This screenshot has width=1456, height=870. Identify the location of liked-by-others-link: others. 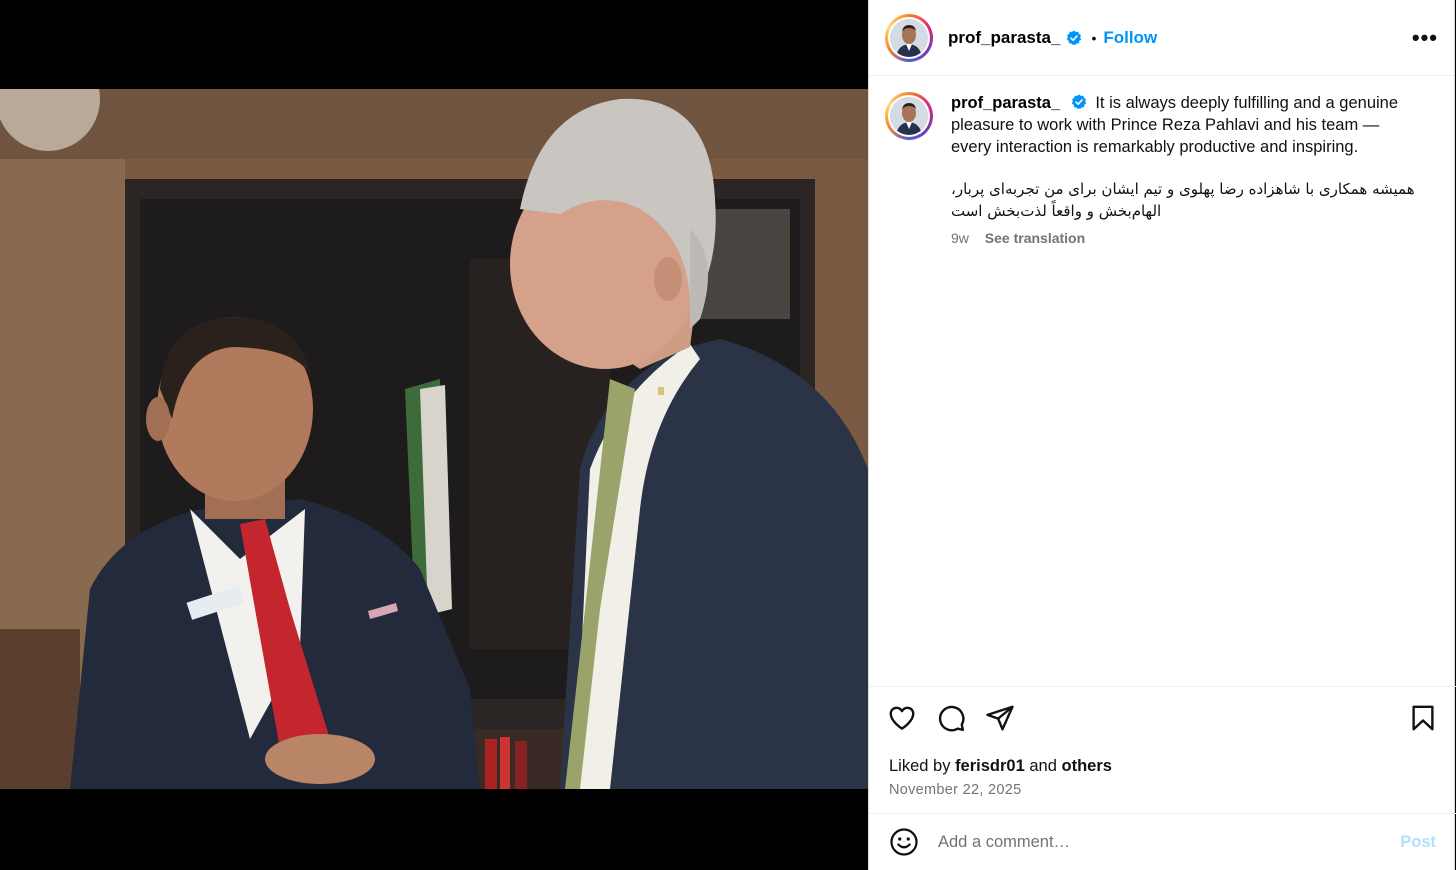
(1087, 766).